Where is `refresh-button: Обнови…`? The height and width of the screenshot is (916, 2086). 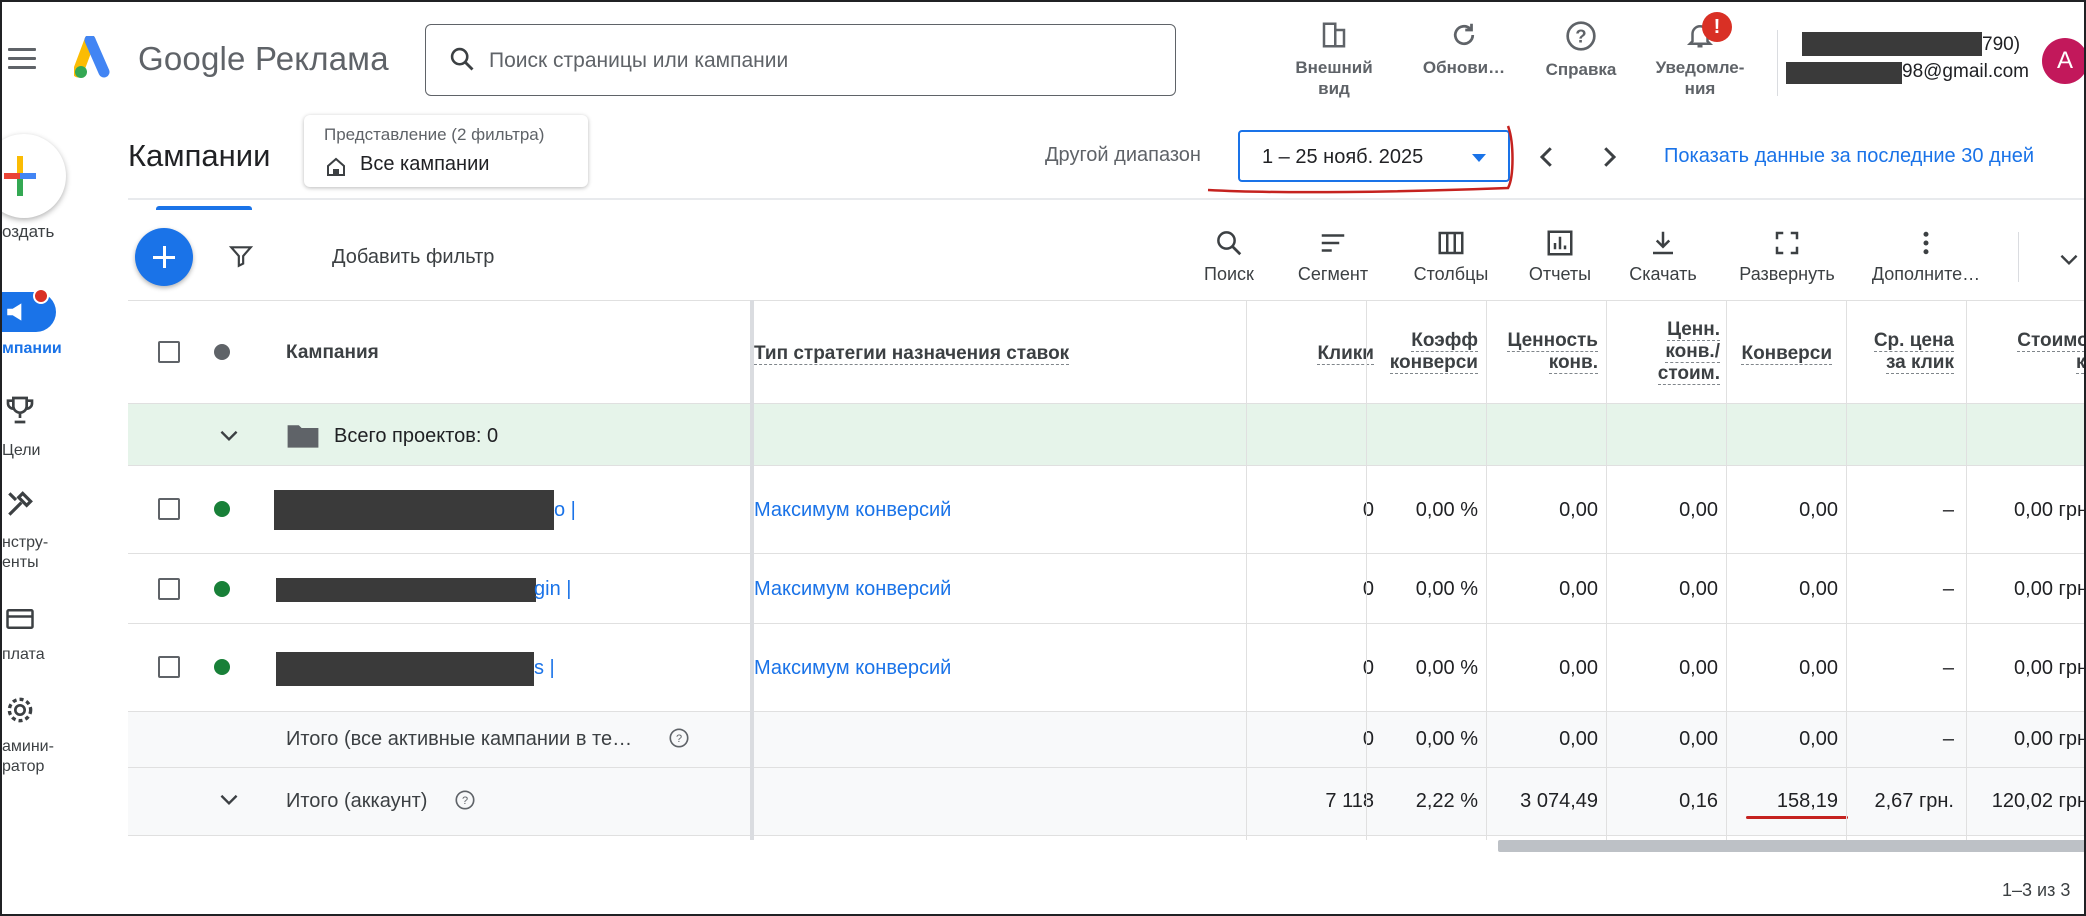
refresh-button: Обнови… is located at coordinates (1464, 49).